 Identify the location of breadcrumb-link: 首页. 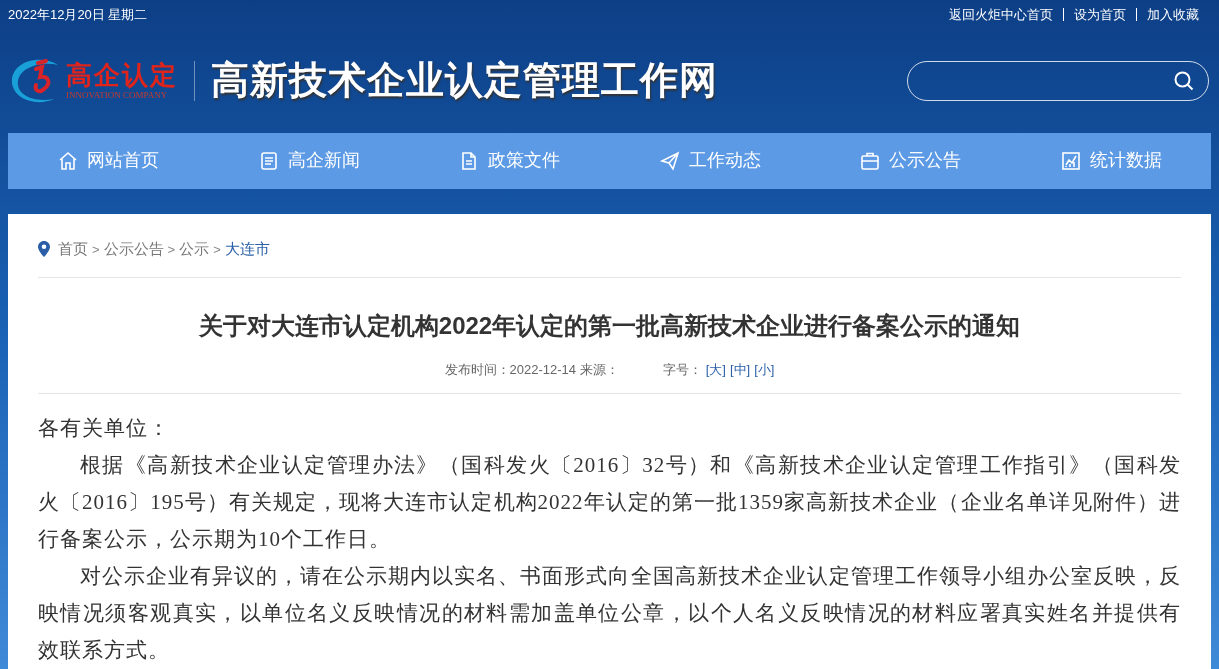
(73, 249).